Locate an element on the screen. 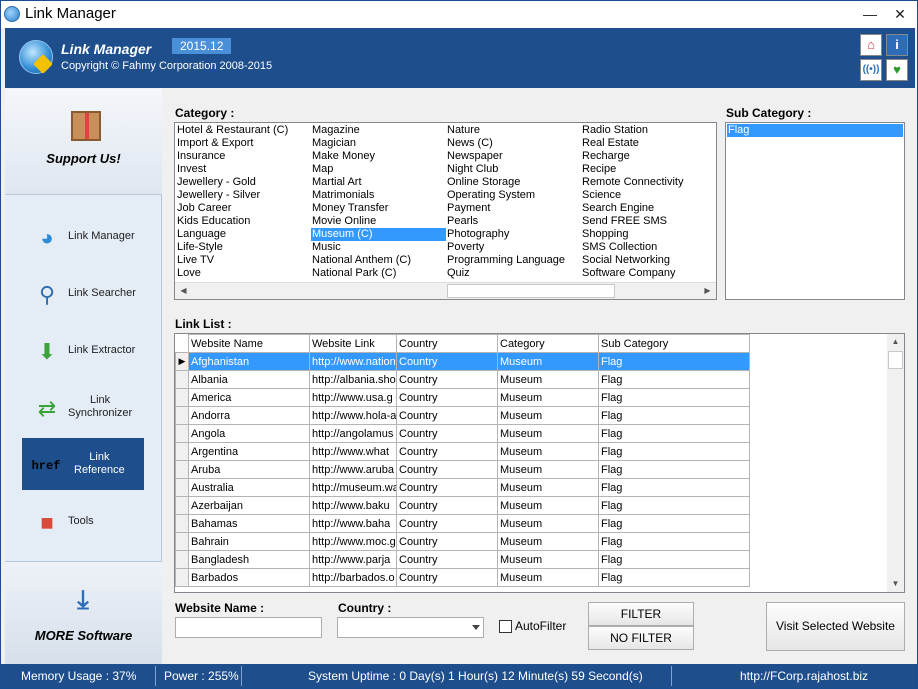 The width and height of the screenshot is (918, 689). support-us-button: Support Us! is located at coordinates (83, 142).